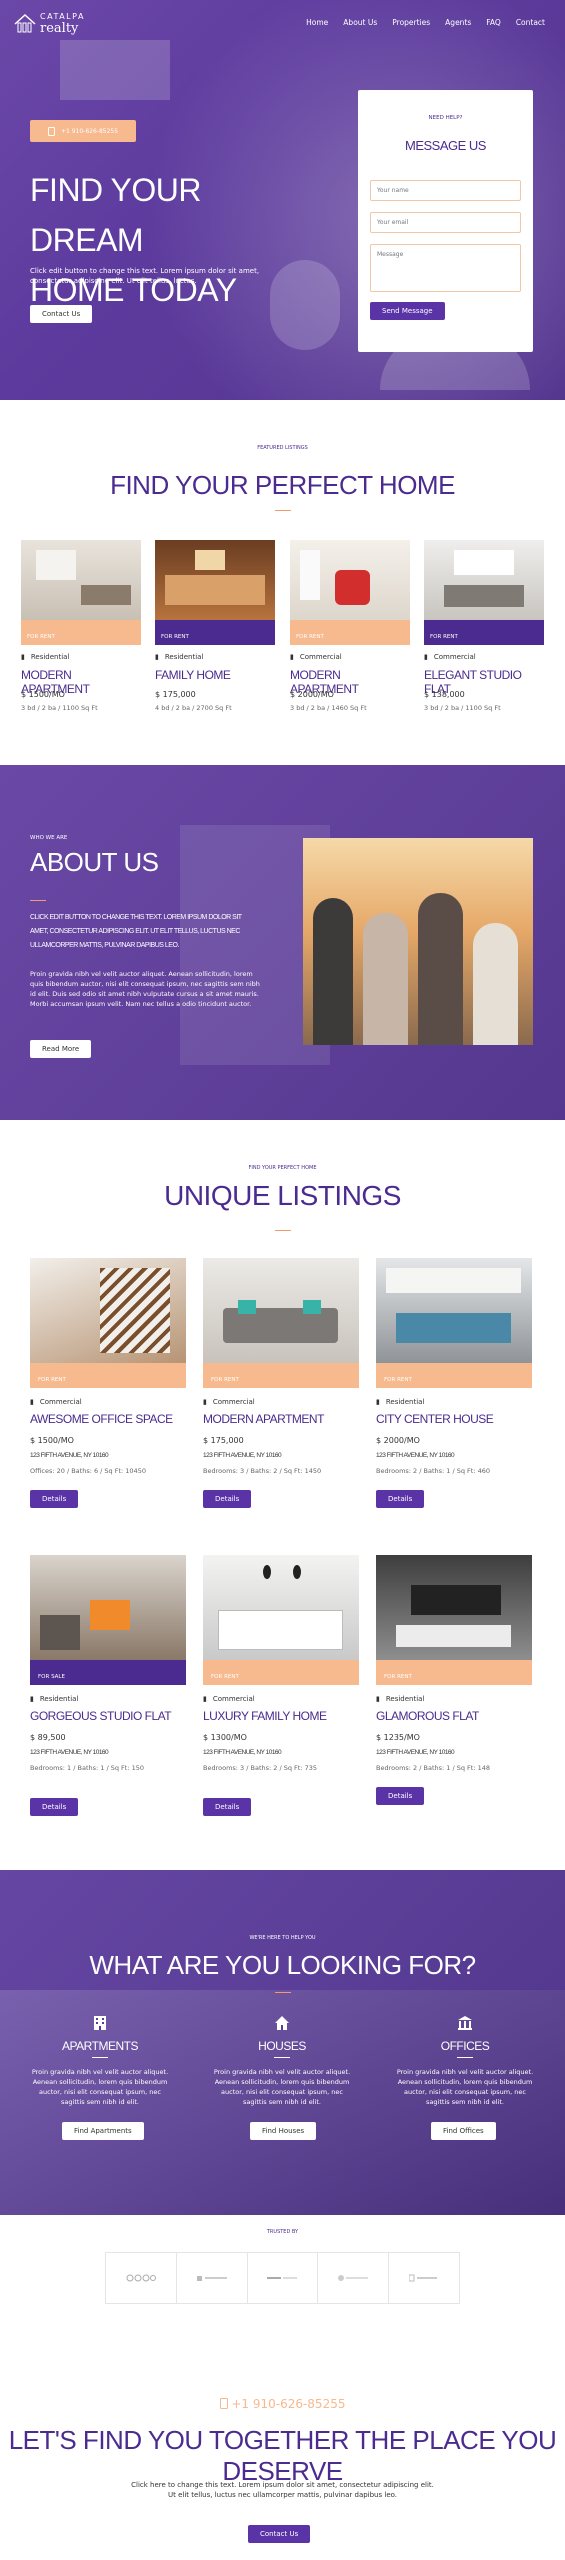  What do you see at coordinates (283, 1230) in the screenshot?
I see `unique-rule` at bounding box center [283, 1230].